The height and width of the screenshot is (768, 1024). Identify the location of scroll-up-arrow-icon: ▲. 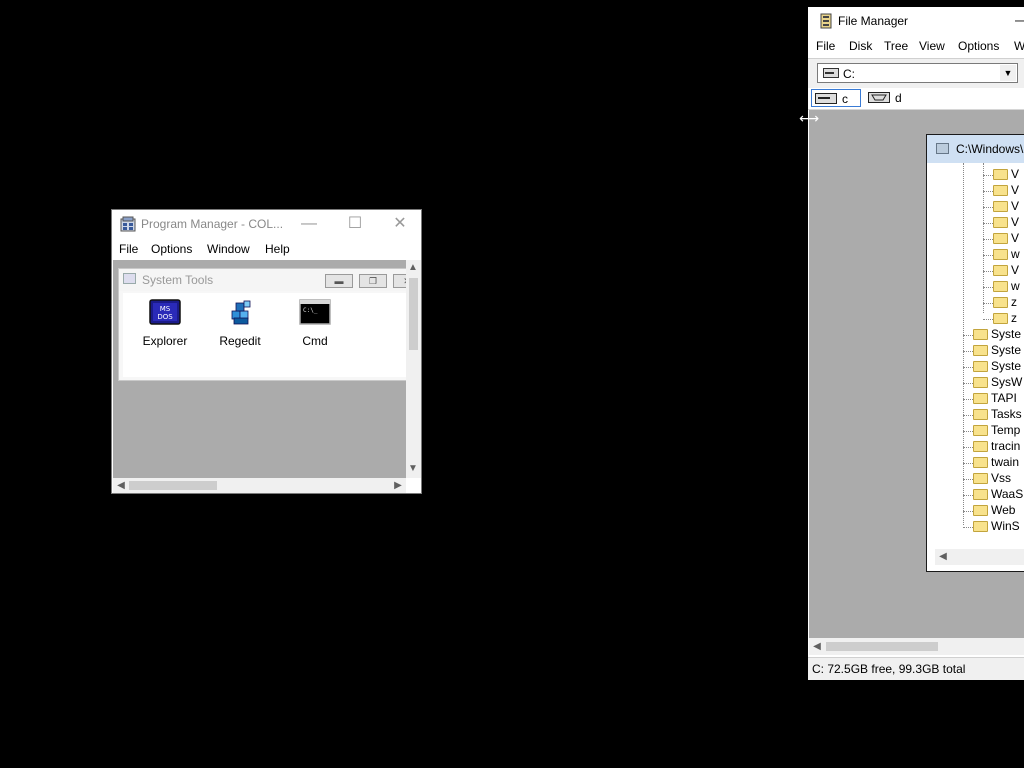
(413, 267).